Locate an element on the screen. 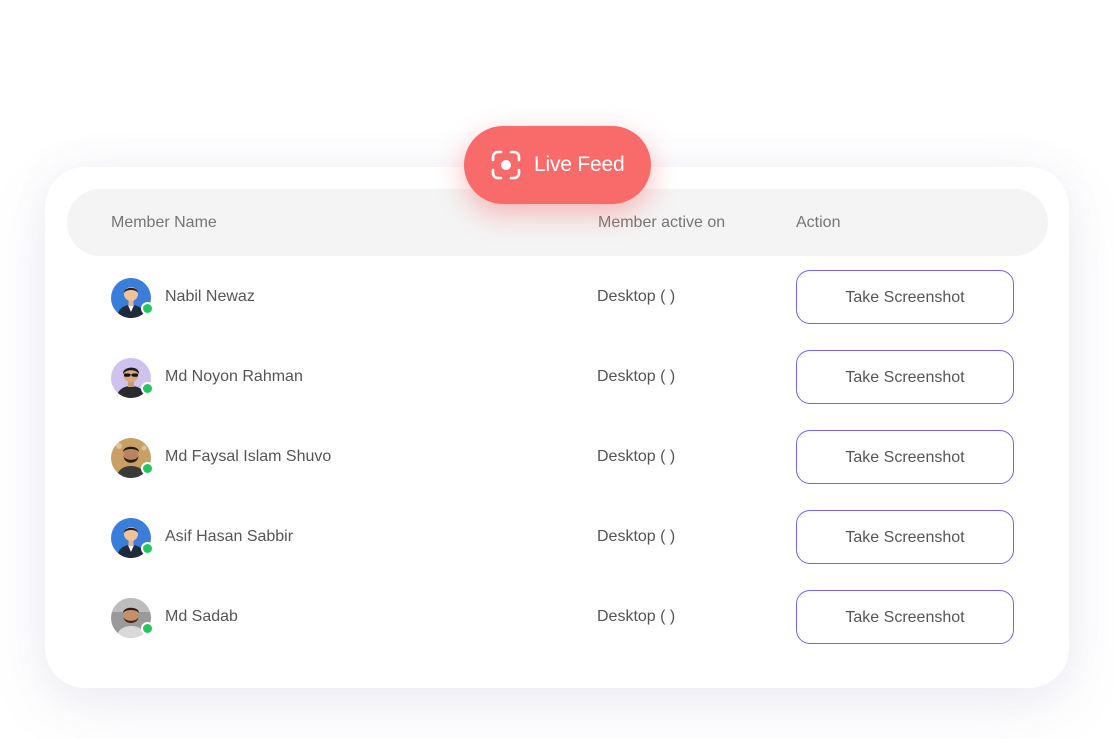 The height and width of the screenshot is (739, 1114). member-name: Nabil Newaz is located at coordinates (210, 296).